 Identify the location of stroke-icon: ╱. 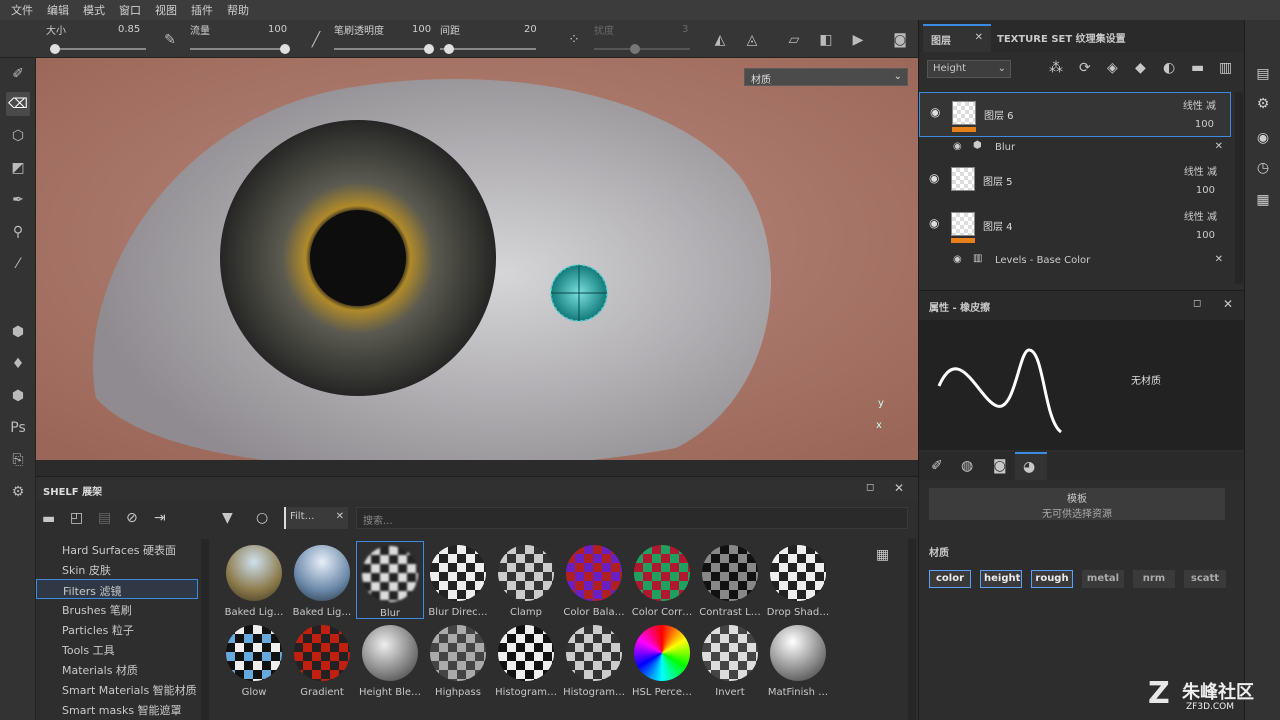
(316, 40).